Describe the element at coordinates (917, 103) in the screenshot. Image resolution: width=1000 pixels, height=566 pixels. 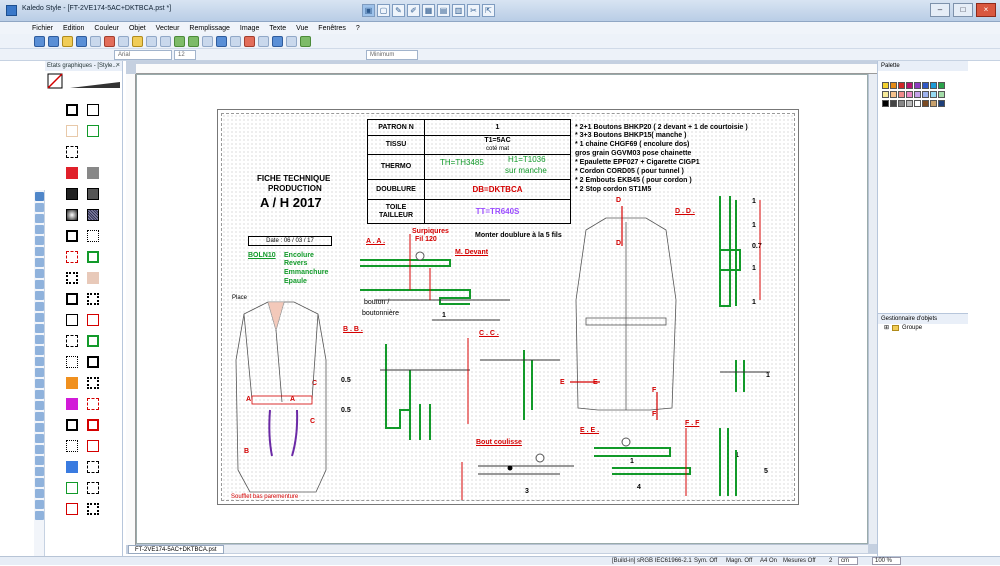
I see `swatch-white` at that location.